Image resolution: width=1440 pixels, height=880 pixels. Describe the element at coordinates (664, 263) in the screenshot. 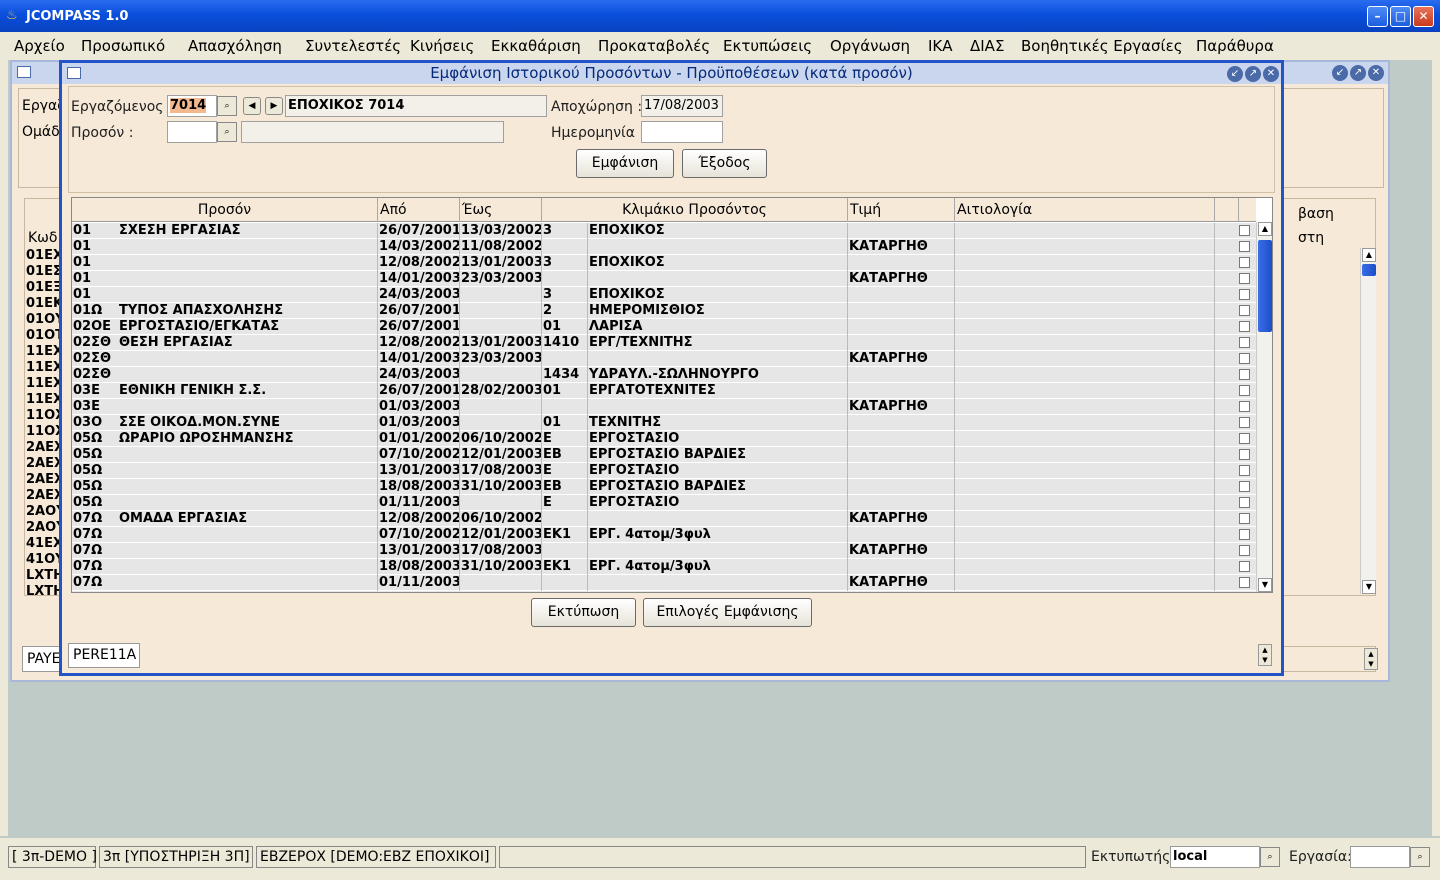

I see `table-row: 01 12/08/2002 13/01/2003 3 ΕΠΟΧΙΚΟΣ` at that location.